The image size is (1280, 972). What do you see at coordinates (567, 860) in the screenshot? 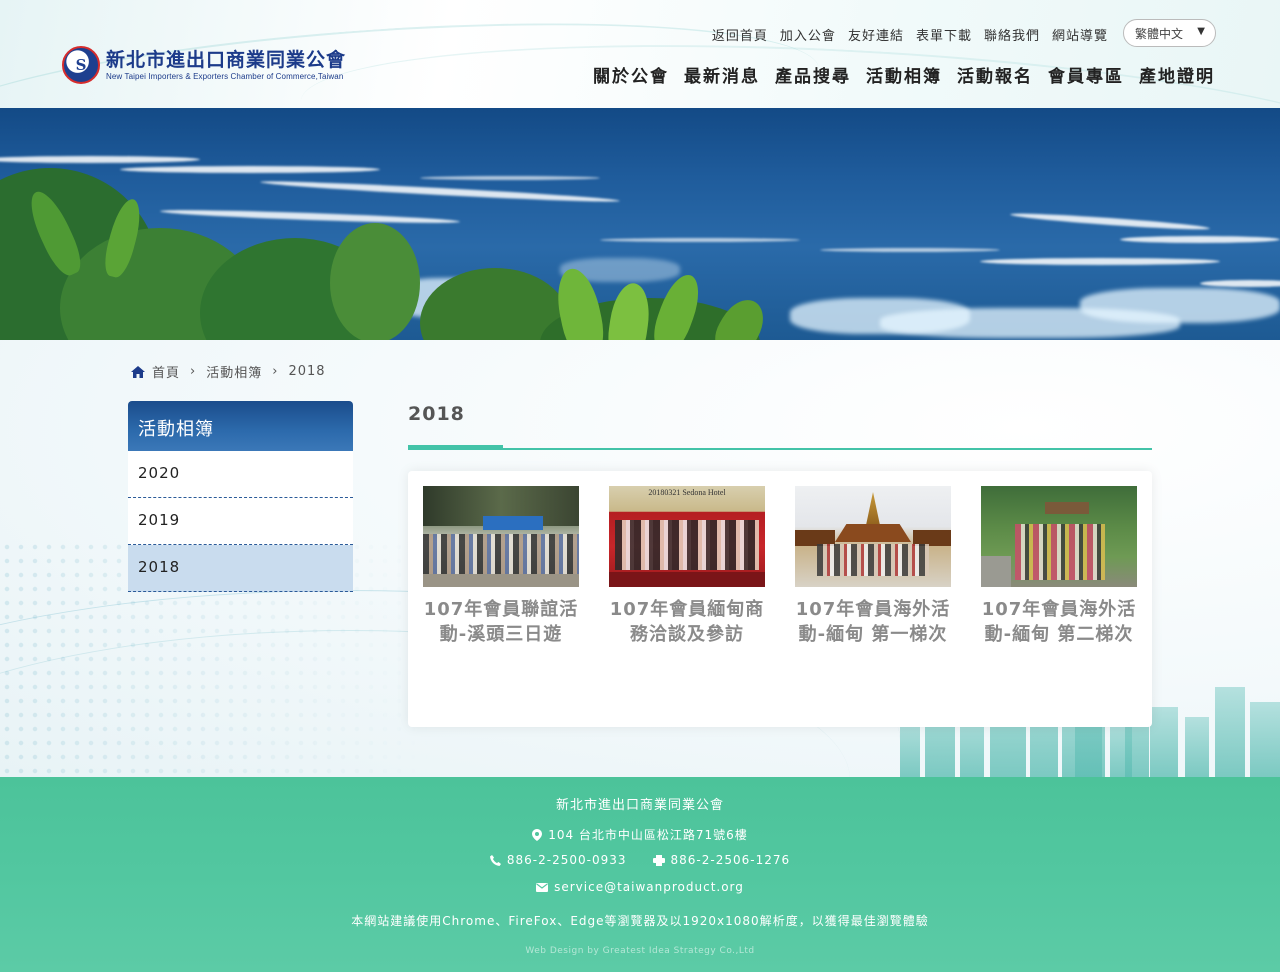
I see `footer-phone: 886-2-2500-0933` at bounding box center [567, 860].